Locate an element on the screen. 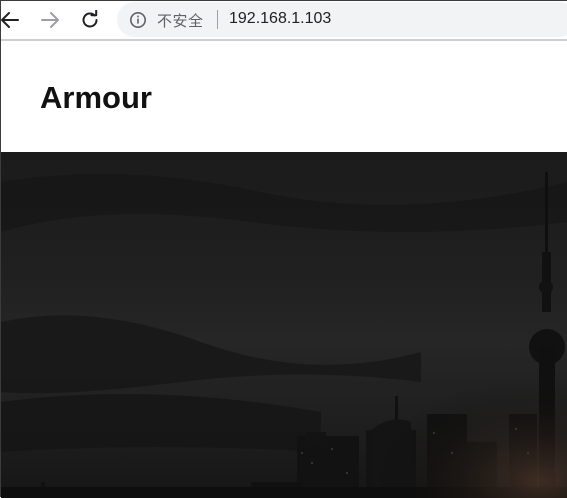 This screenshot has height=498, width=567. url-text: 192.168.1.103 is located at coordinates (280, 19).